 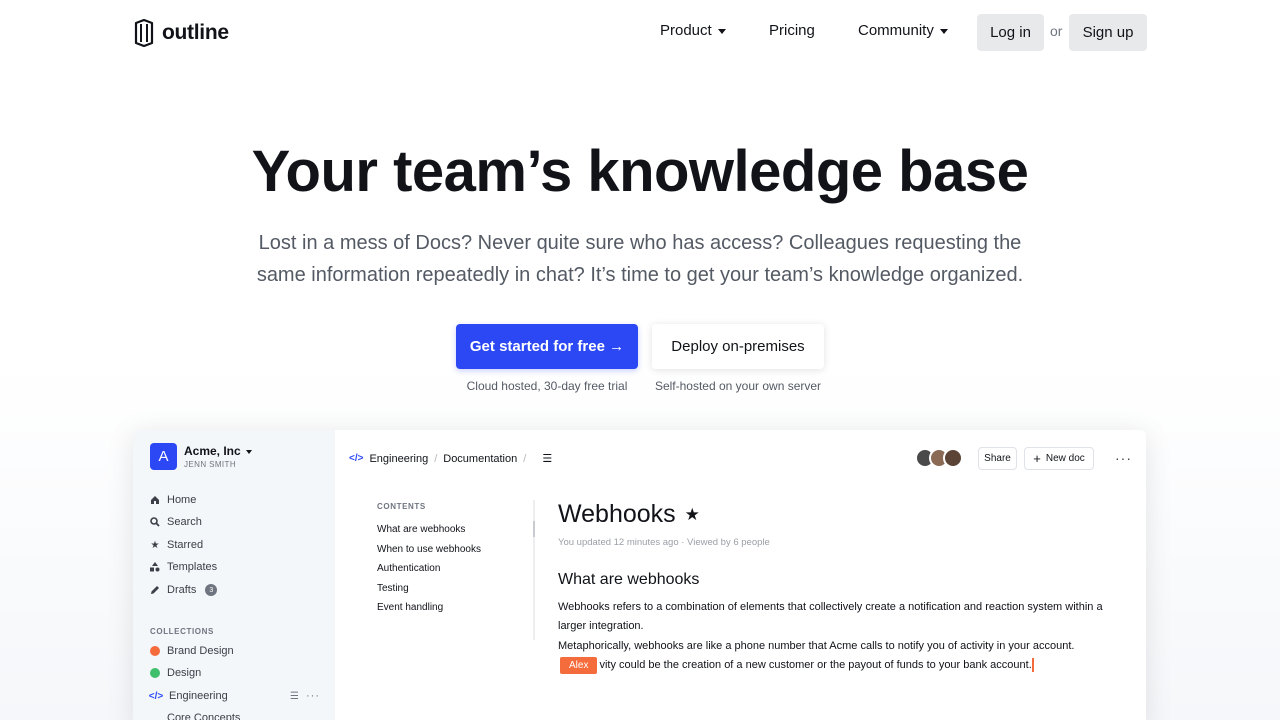 What do you see at coordinates (953, 458) in the screenshot?
I see `avatar` at bounding box center [953, 458].